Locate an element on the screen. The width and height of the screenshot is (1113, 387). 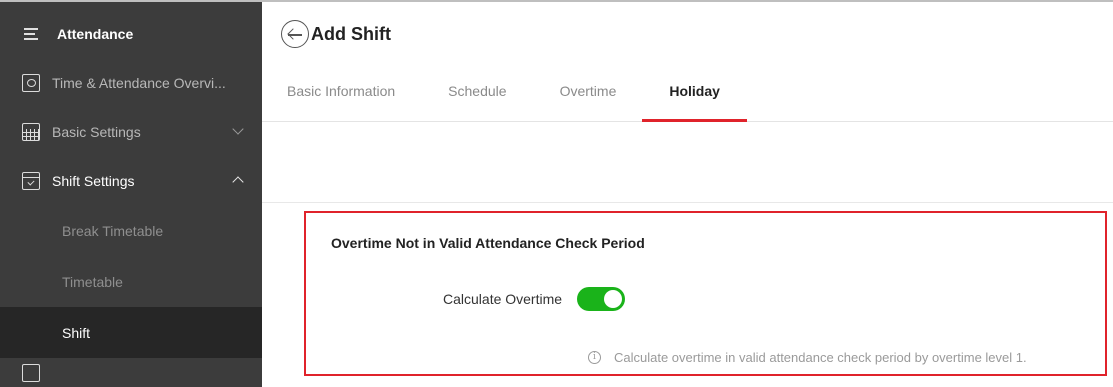
sidebar-subitem-break-timetable: Break Timetable is located at coordinates (131, 230).